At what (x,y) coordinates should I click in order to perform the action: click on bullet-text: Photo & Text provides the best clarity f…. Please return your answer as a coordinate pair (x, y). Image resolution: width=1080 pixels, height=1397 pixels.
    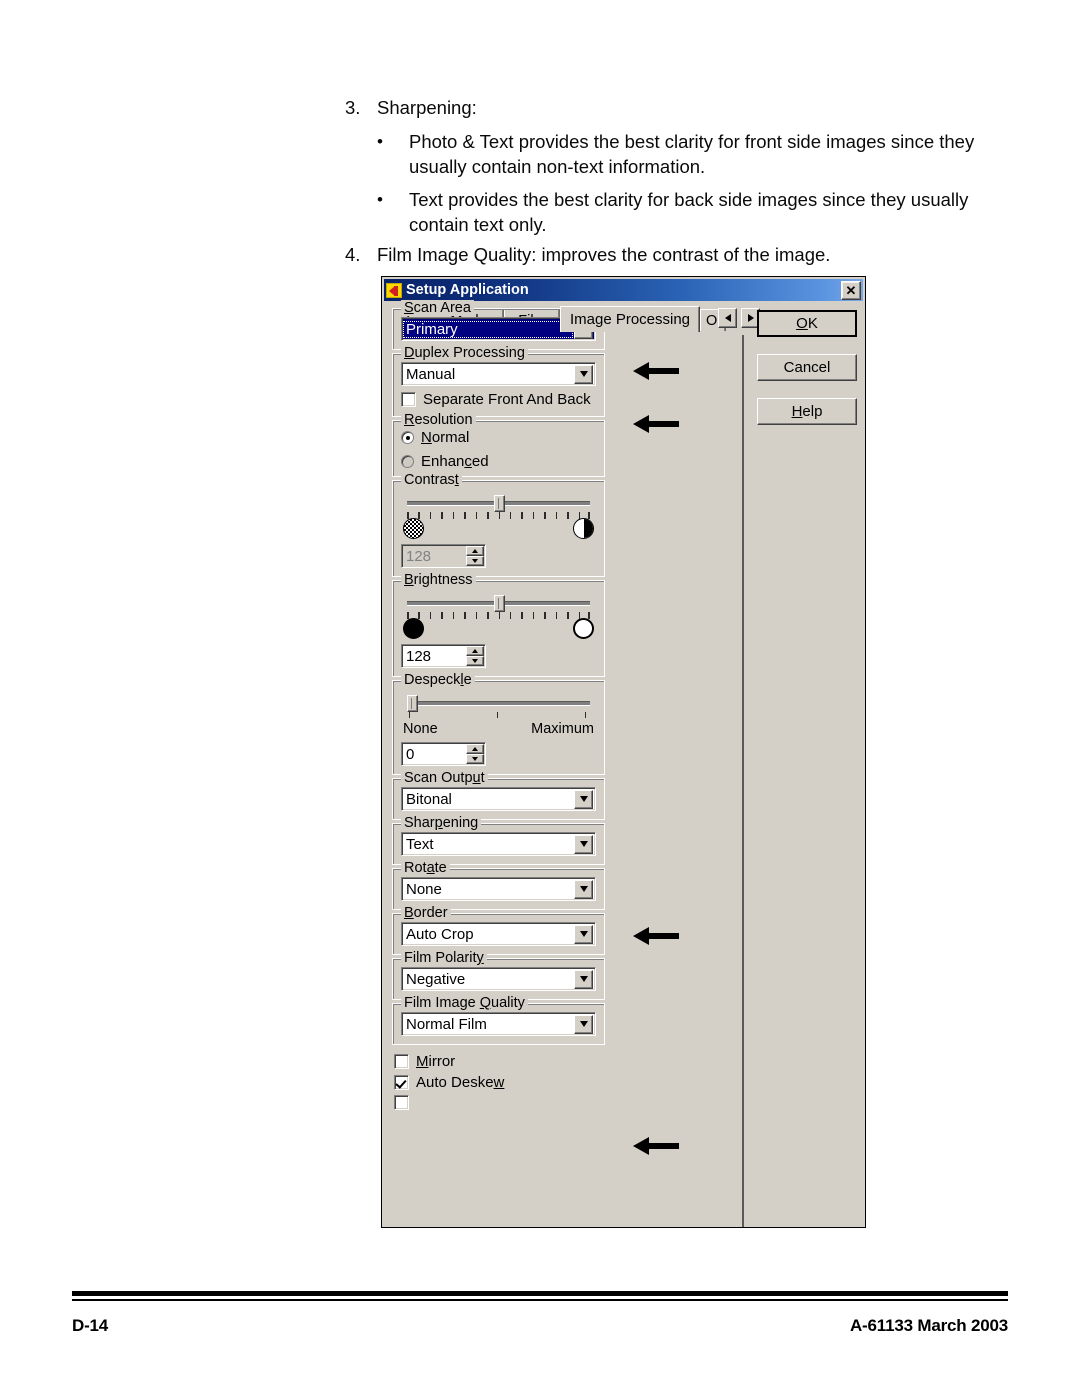
    Looking at the image, I should click on (692, 154).